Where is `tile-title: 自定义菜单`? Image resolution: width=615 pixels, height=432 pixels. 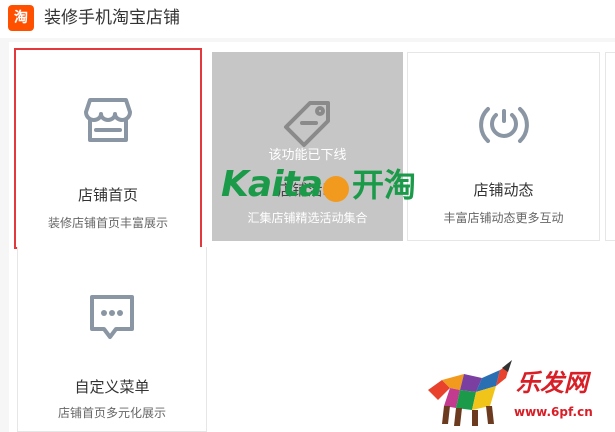
tile-title: 自定义菜单 is located at coordinates (112, 387).